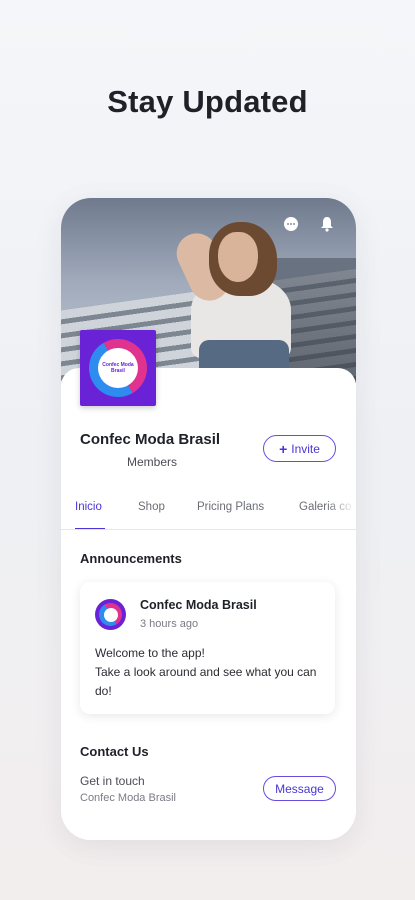  Describe the element at coordinates (114, 751) in the screenshot. I see `contact-title: Contact Us` at that location.